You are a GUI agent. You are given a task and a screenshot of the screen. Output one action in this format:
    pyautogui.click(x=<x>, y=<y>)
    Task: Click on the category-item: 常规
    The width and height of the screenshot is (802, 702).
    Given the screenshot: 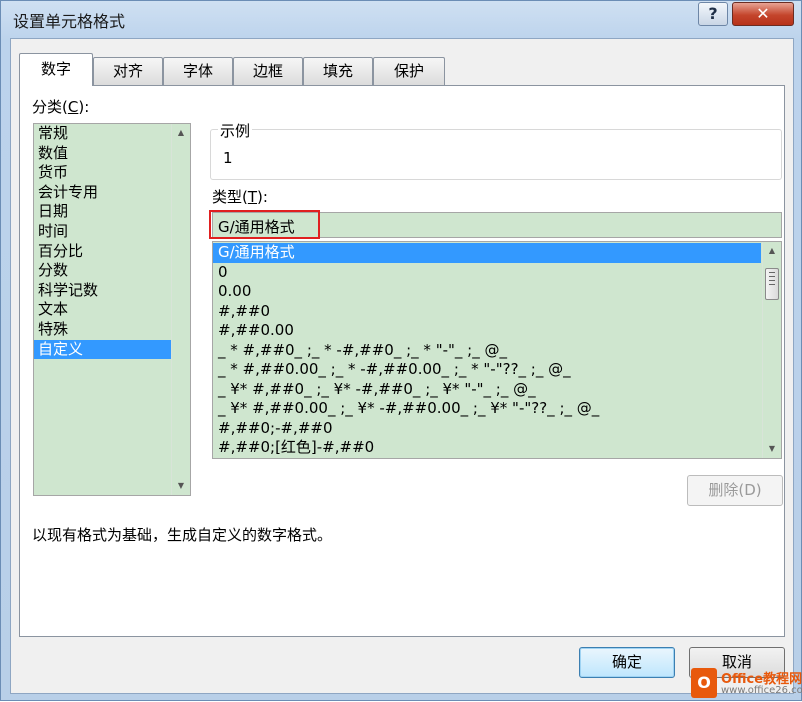 What is the action you would take?
    pyautogui.click(x=103, y=134)
    